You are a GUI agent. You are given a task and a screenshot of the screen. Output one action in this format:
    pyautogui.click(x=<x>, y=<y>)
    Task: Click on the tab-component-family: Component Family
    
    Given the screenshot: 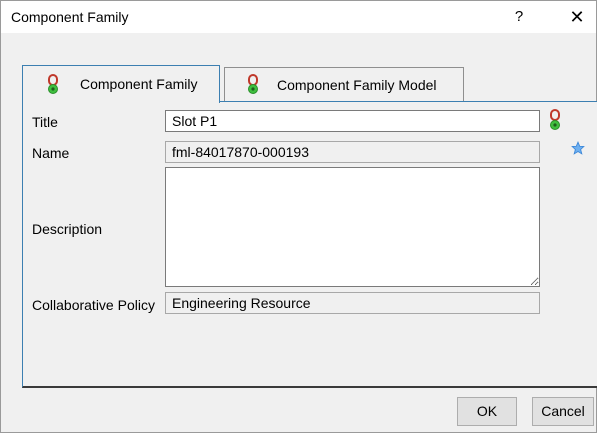 What is the action you would take?
    pyautogui.click(x=121, y=84)
    